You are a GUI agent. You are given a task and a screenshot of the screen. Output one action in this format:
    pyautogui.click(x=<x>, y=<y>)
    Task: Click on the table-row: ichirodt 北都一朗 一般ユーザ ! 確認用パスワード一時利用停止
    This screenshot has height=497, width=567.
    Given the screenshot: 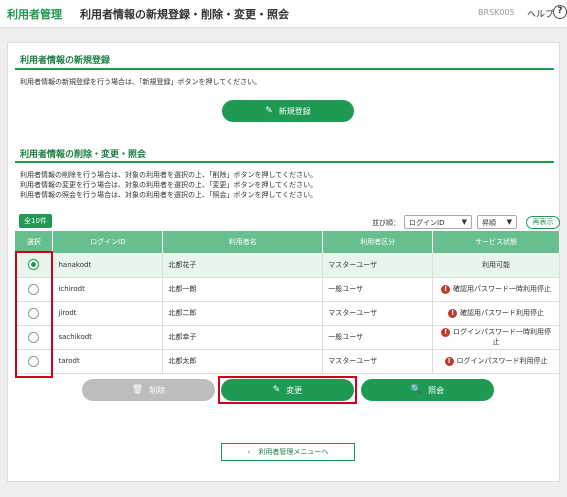 What is the action you would take?
    pyautogui.click(x=287, y=289)
    